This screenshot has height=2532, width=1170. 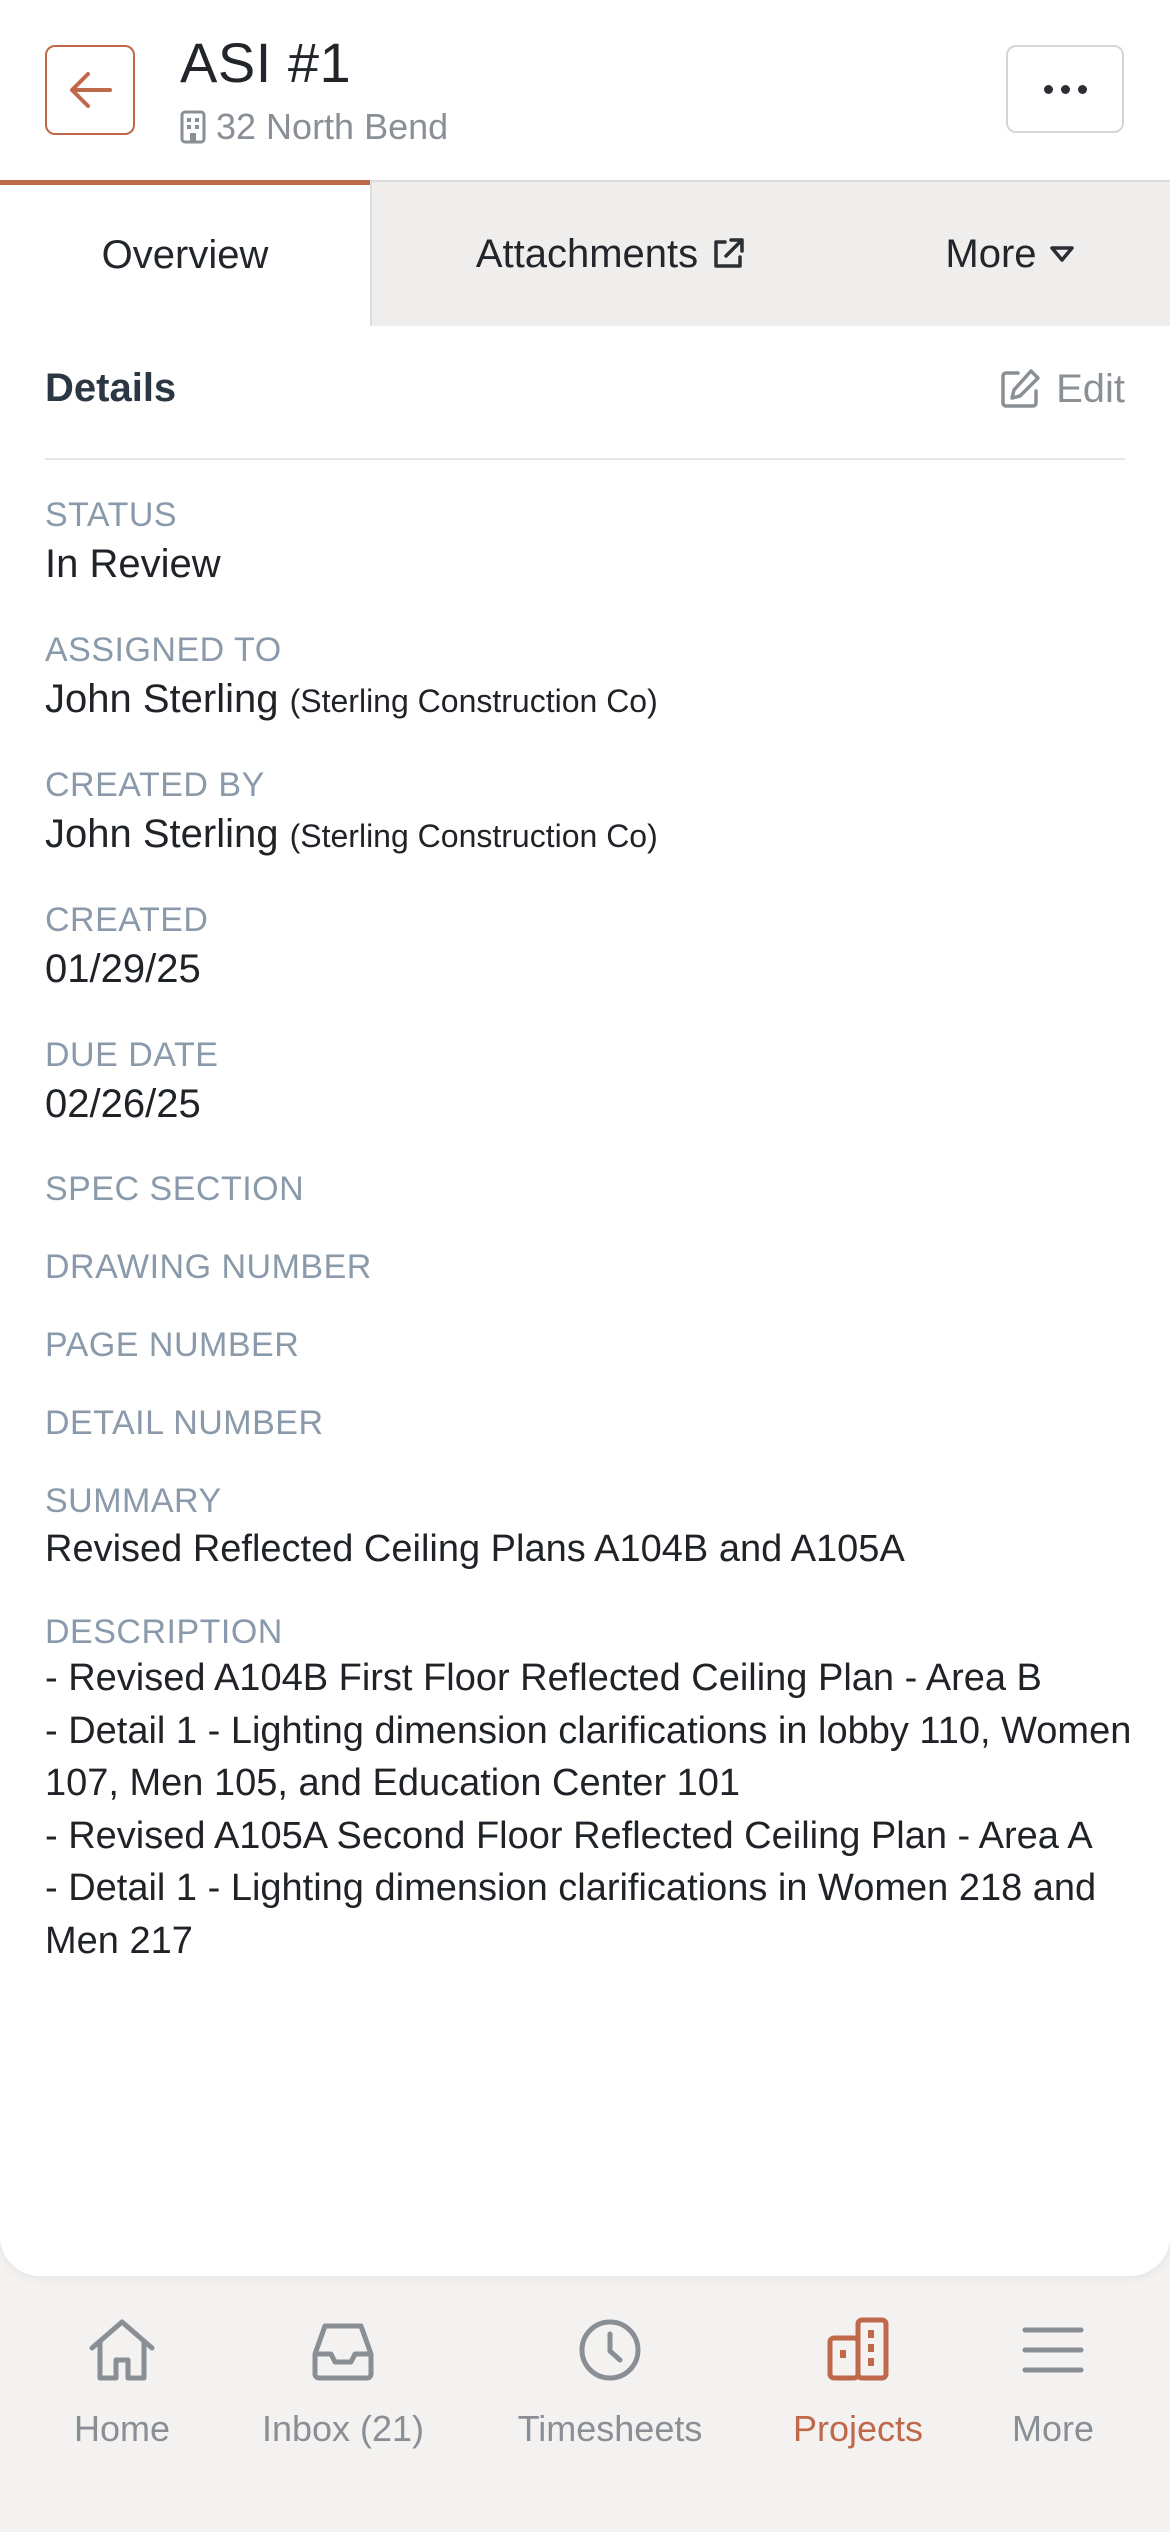 I want to click on assigned-to-org: (Sterling Construction Co), so click(x=473, y=701).